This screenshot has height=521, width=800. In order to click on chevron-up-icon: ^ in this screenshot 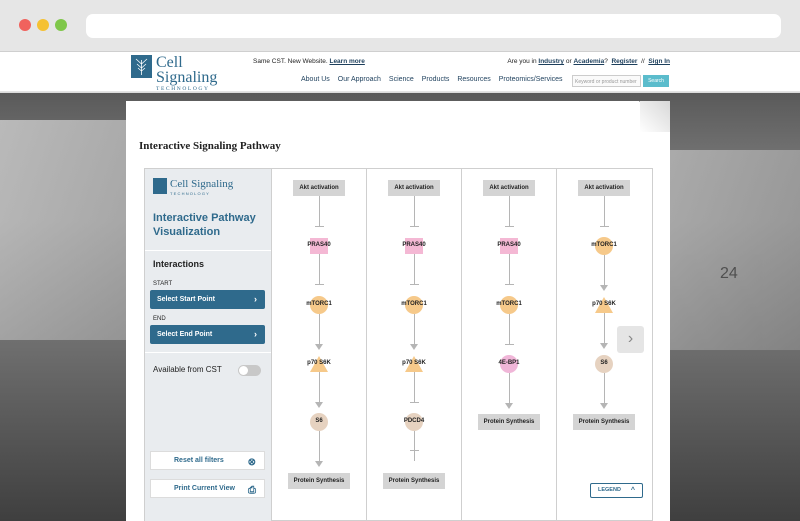, I will do `click(632, 490)`.